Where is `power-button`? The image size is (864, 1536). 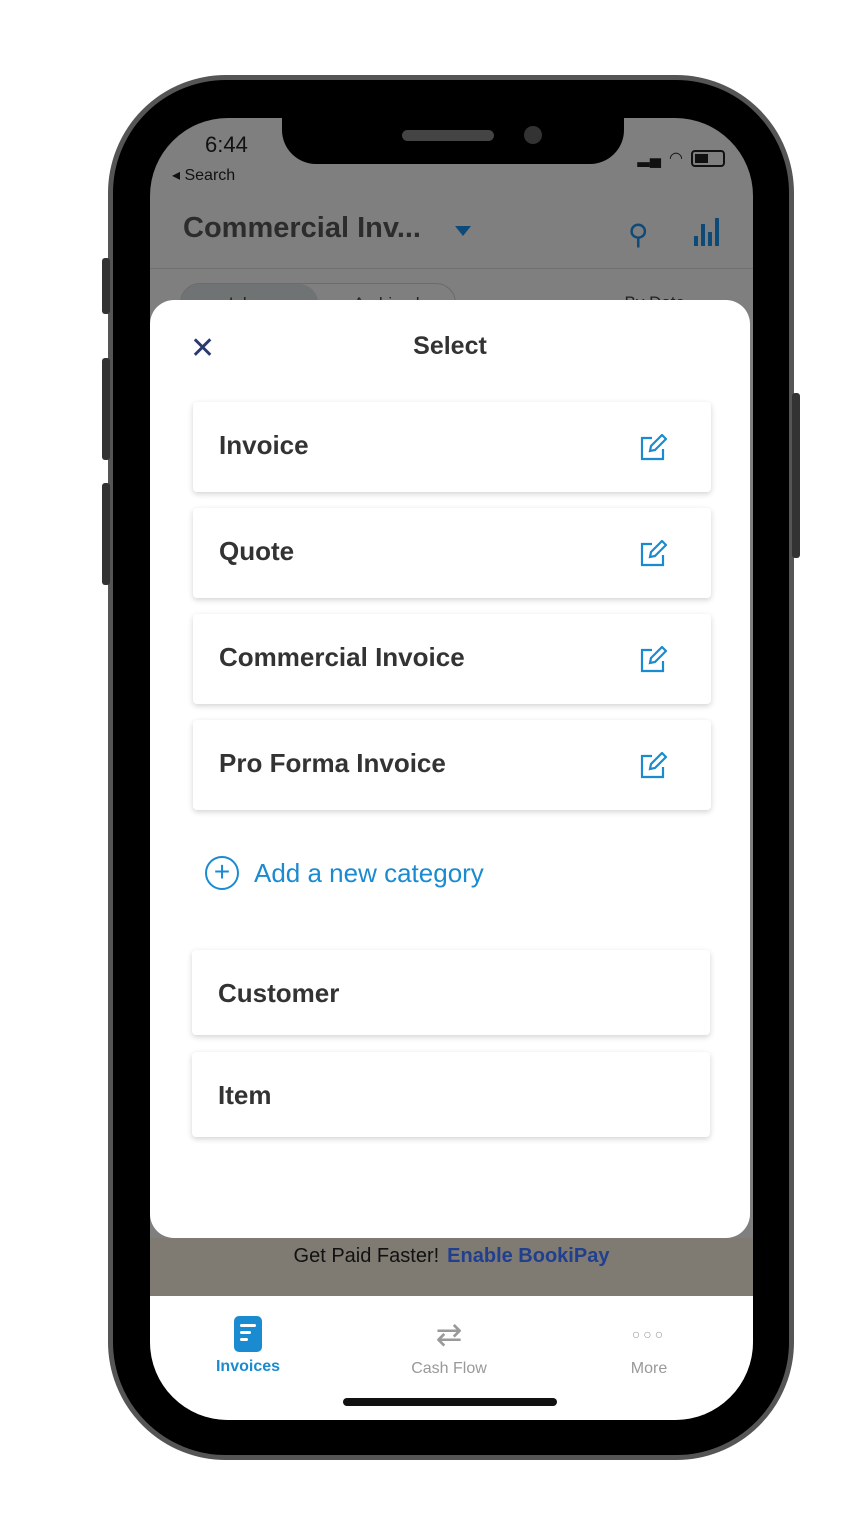
power-button is located at coordinates (796, 475).